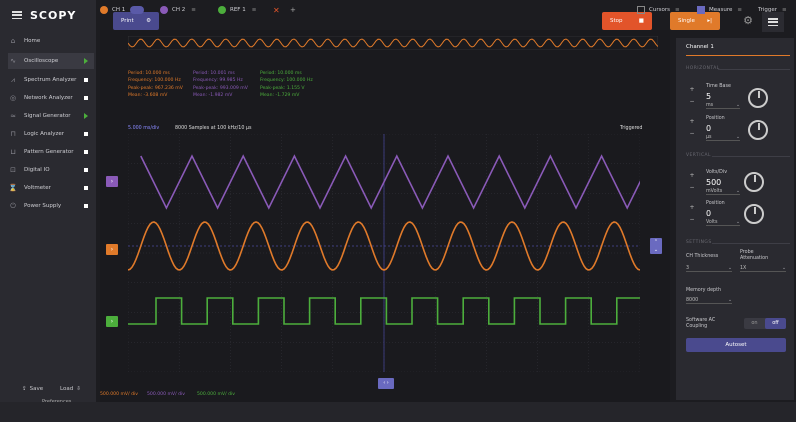  Describe the element at coordinates (51, 206) in the screenshot. I see `sidebar-item-power-supply: ⏻ Power Supply` at that location.